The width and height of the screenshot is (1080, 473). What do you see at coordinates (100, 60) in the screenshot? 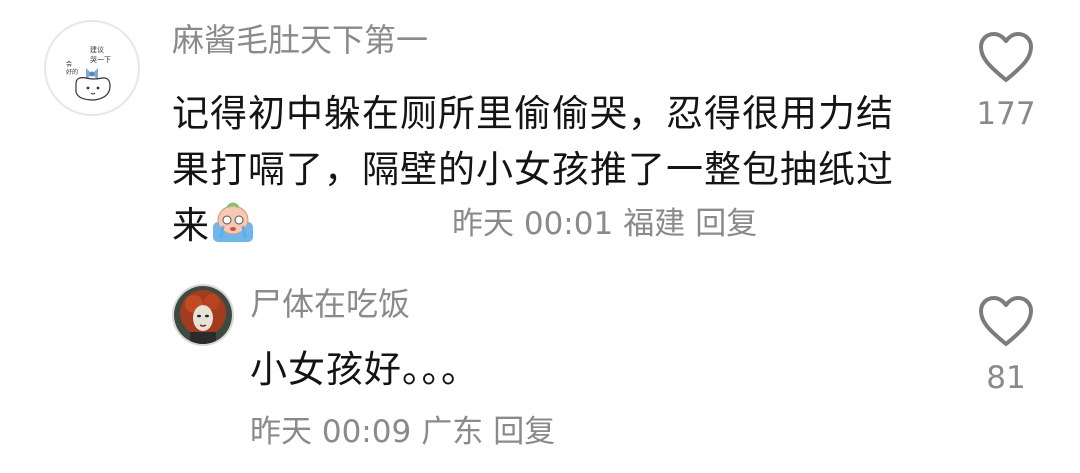
I see `svg-text: 哭一下` at bounding box center [100, 60].